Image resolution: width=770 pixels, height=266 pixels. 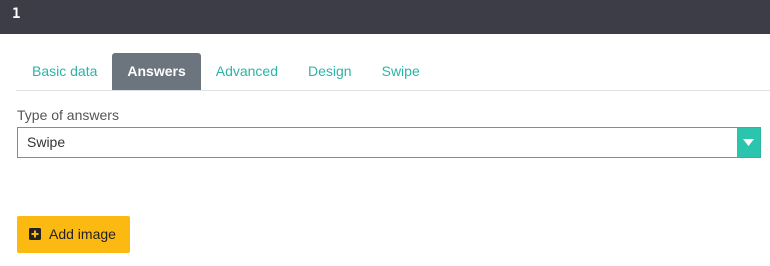 What do you see at coordinates (16, 14) in the screenshot?
I see `item-number: 1` at bounding box center [16, 14].